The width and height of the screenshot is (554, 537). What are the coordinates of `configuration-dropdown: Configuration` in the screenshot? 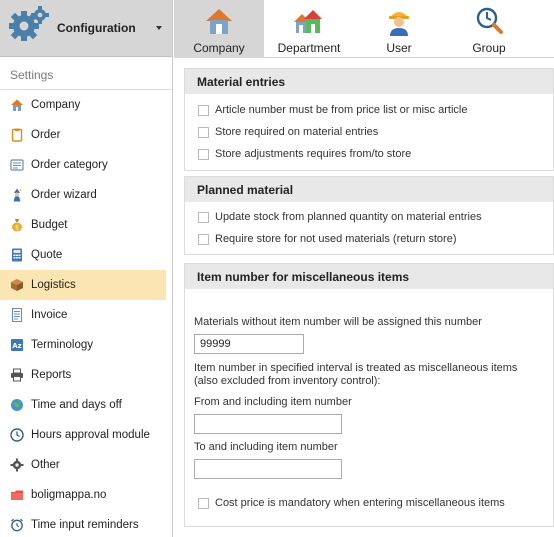 It's located at (86, 28).